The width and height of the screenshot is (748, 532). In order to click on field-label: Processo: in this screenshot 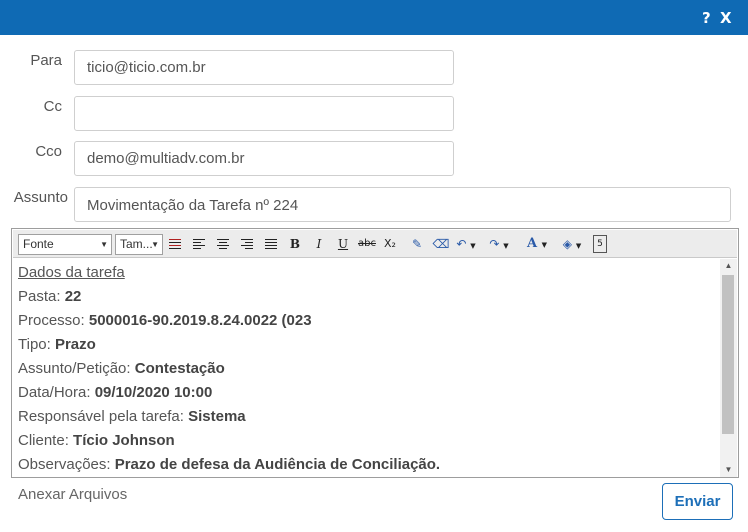, I will do `click(53, 320)`.